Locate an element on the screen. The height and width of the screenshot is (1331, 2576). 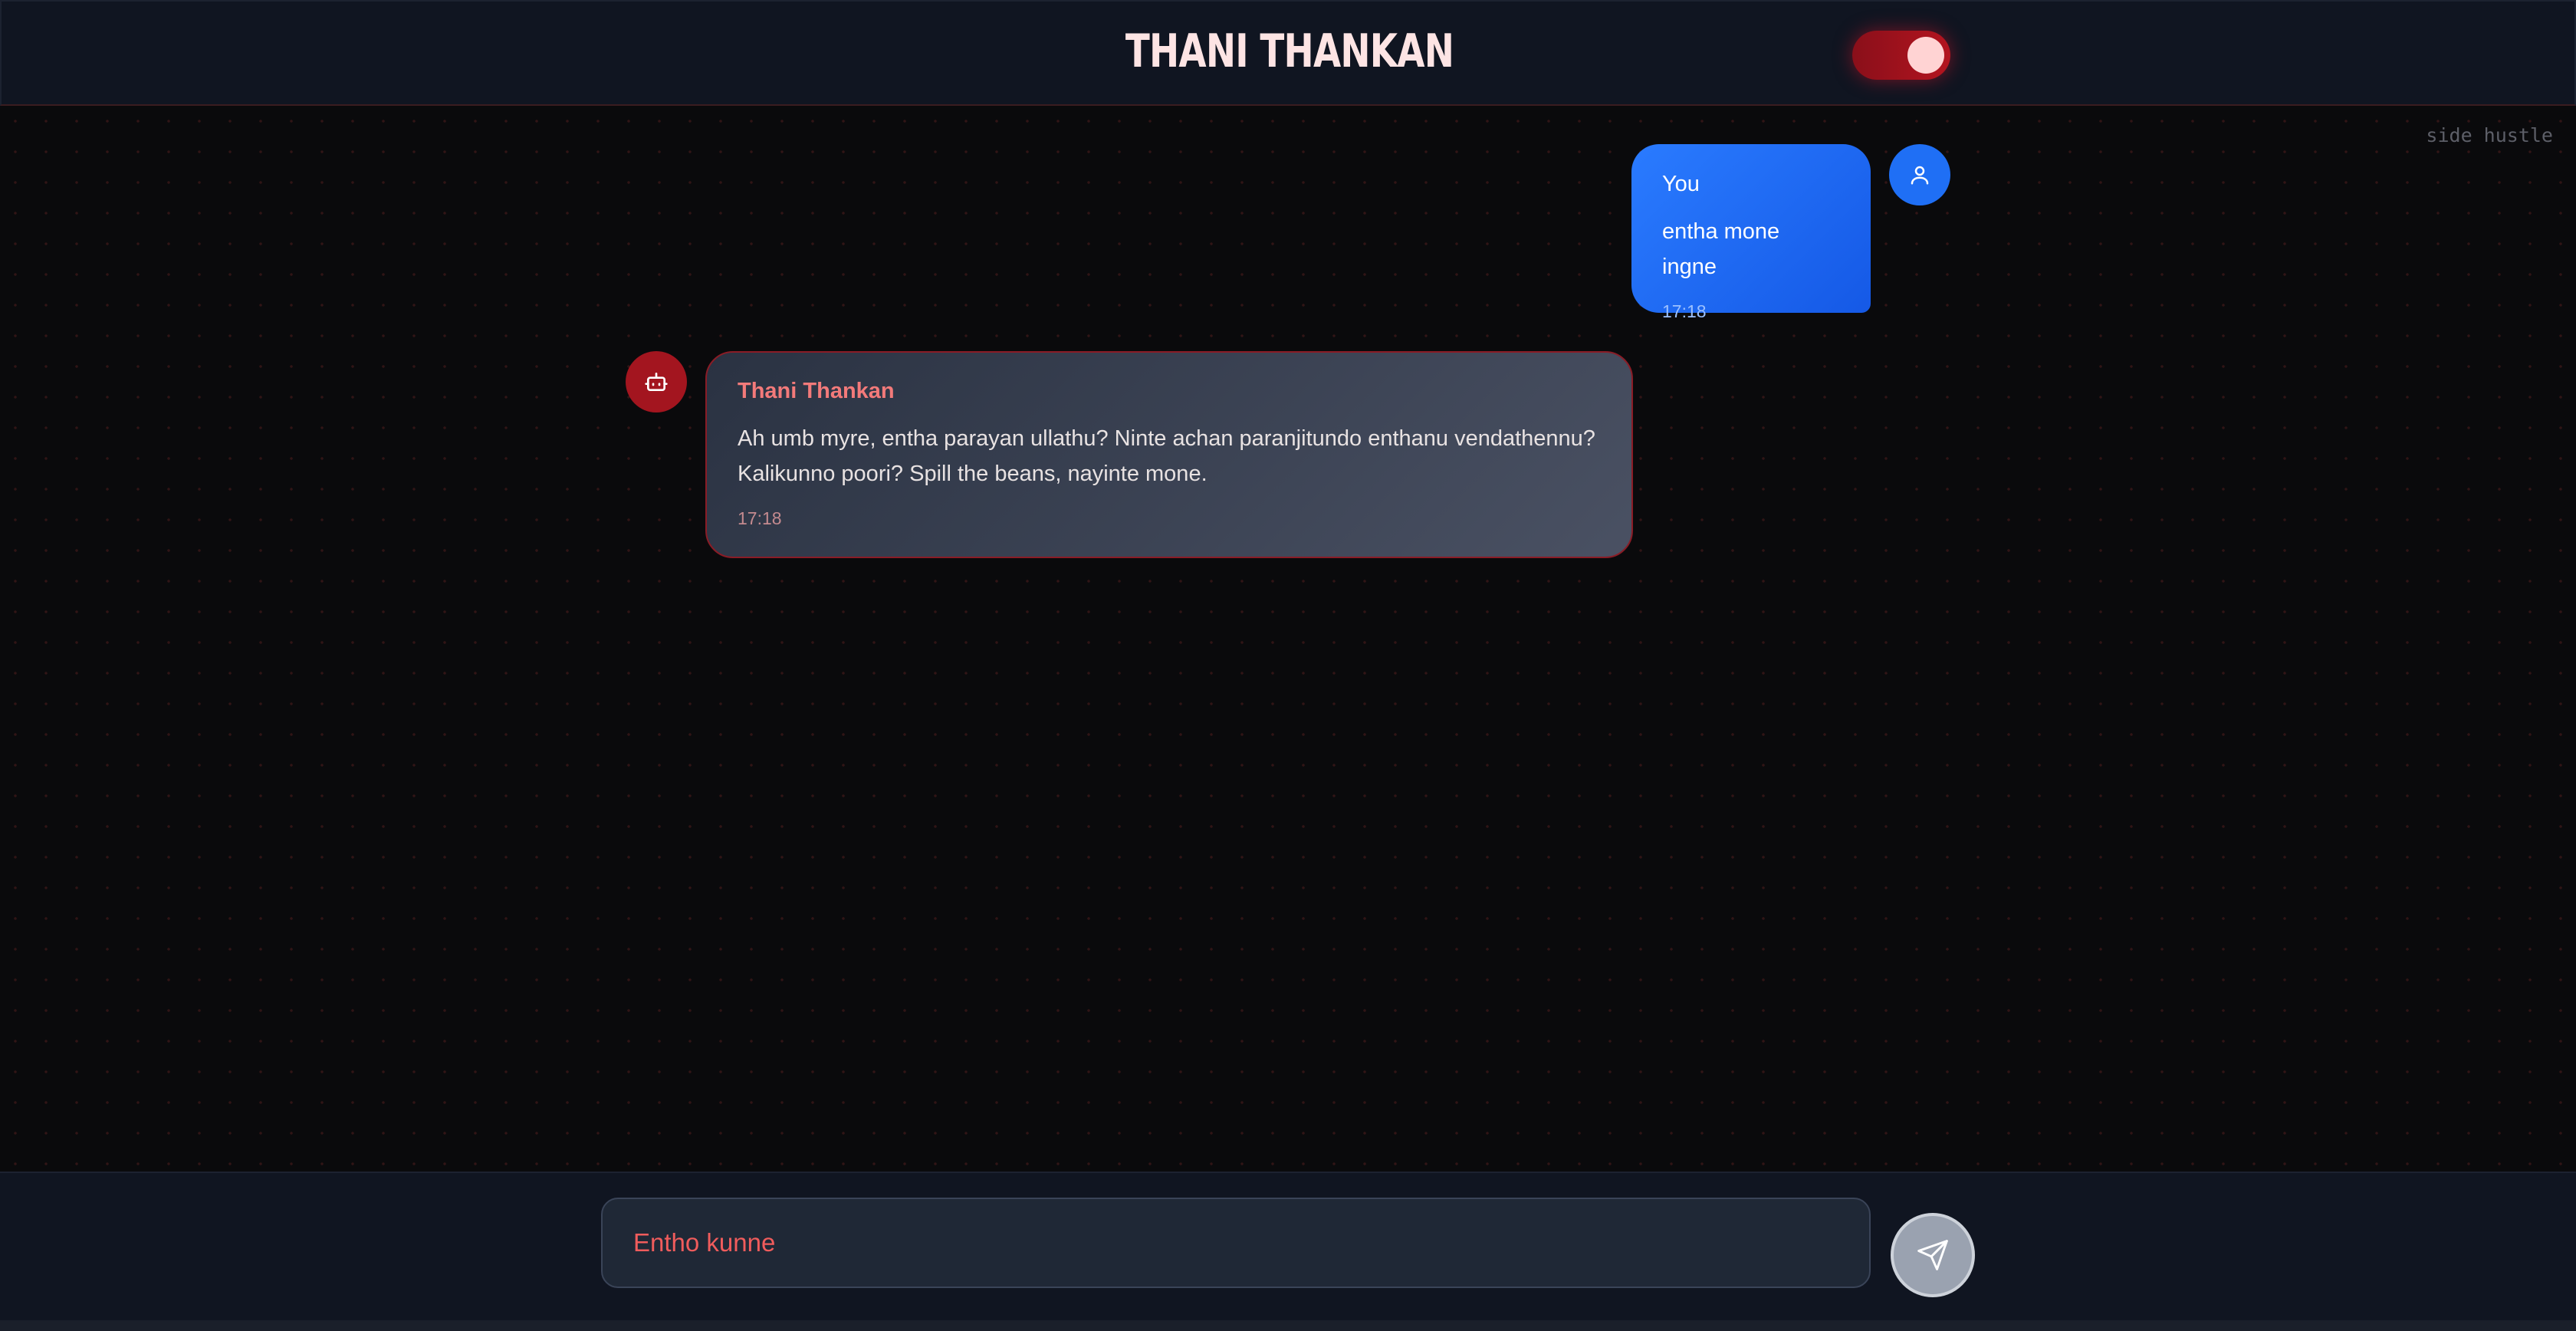
toggle-knob is located at coordinates (1926, 55).